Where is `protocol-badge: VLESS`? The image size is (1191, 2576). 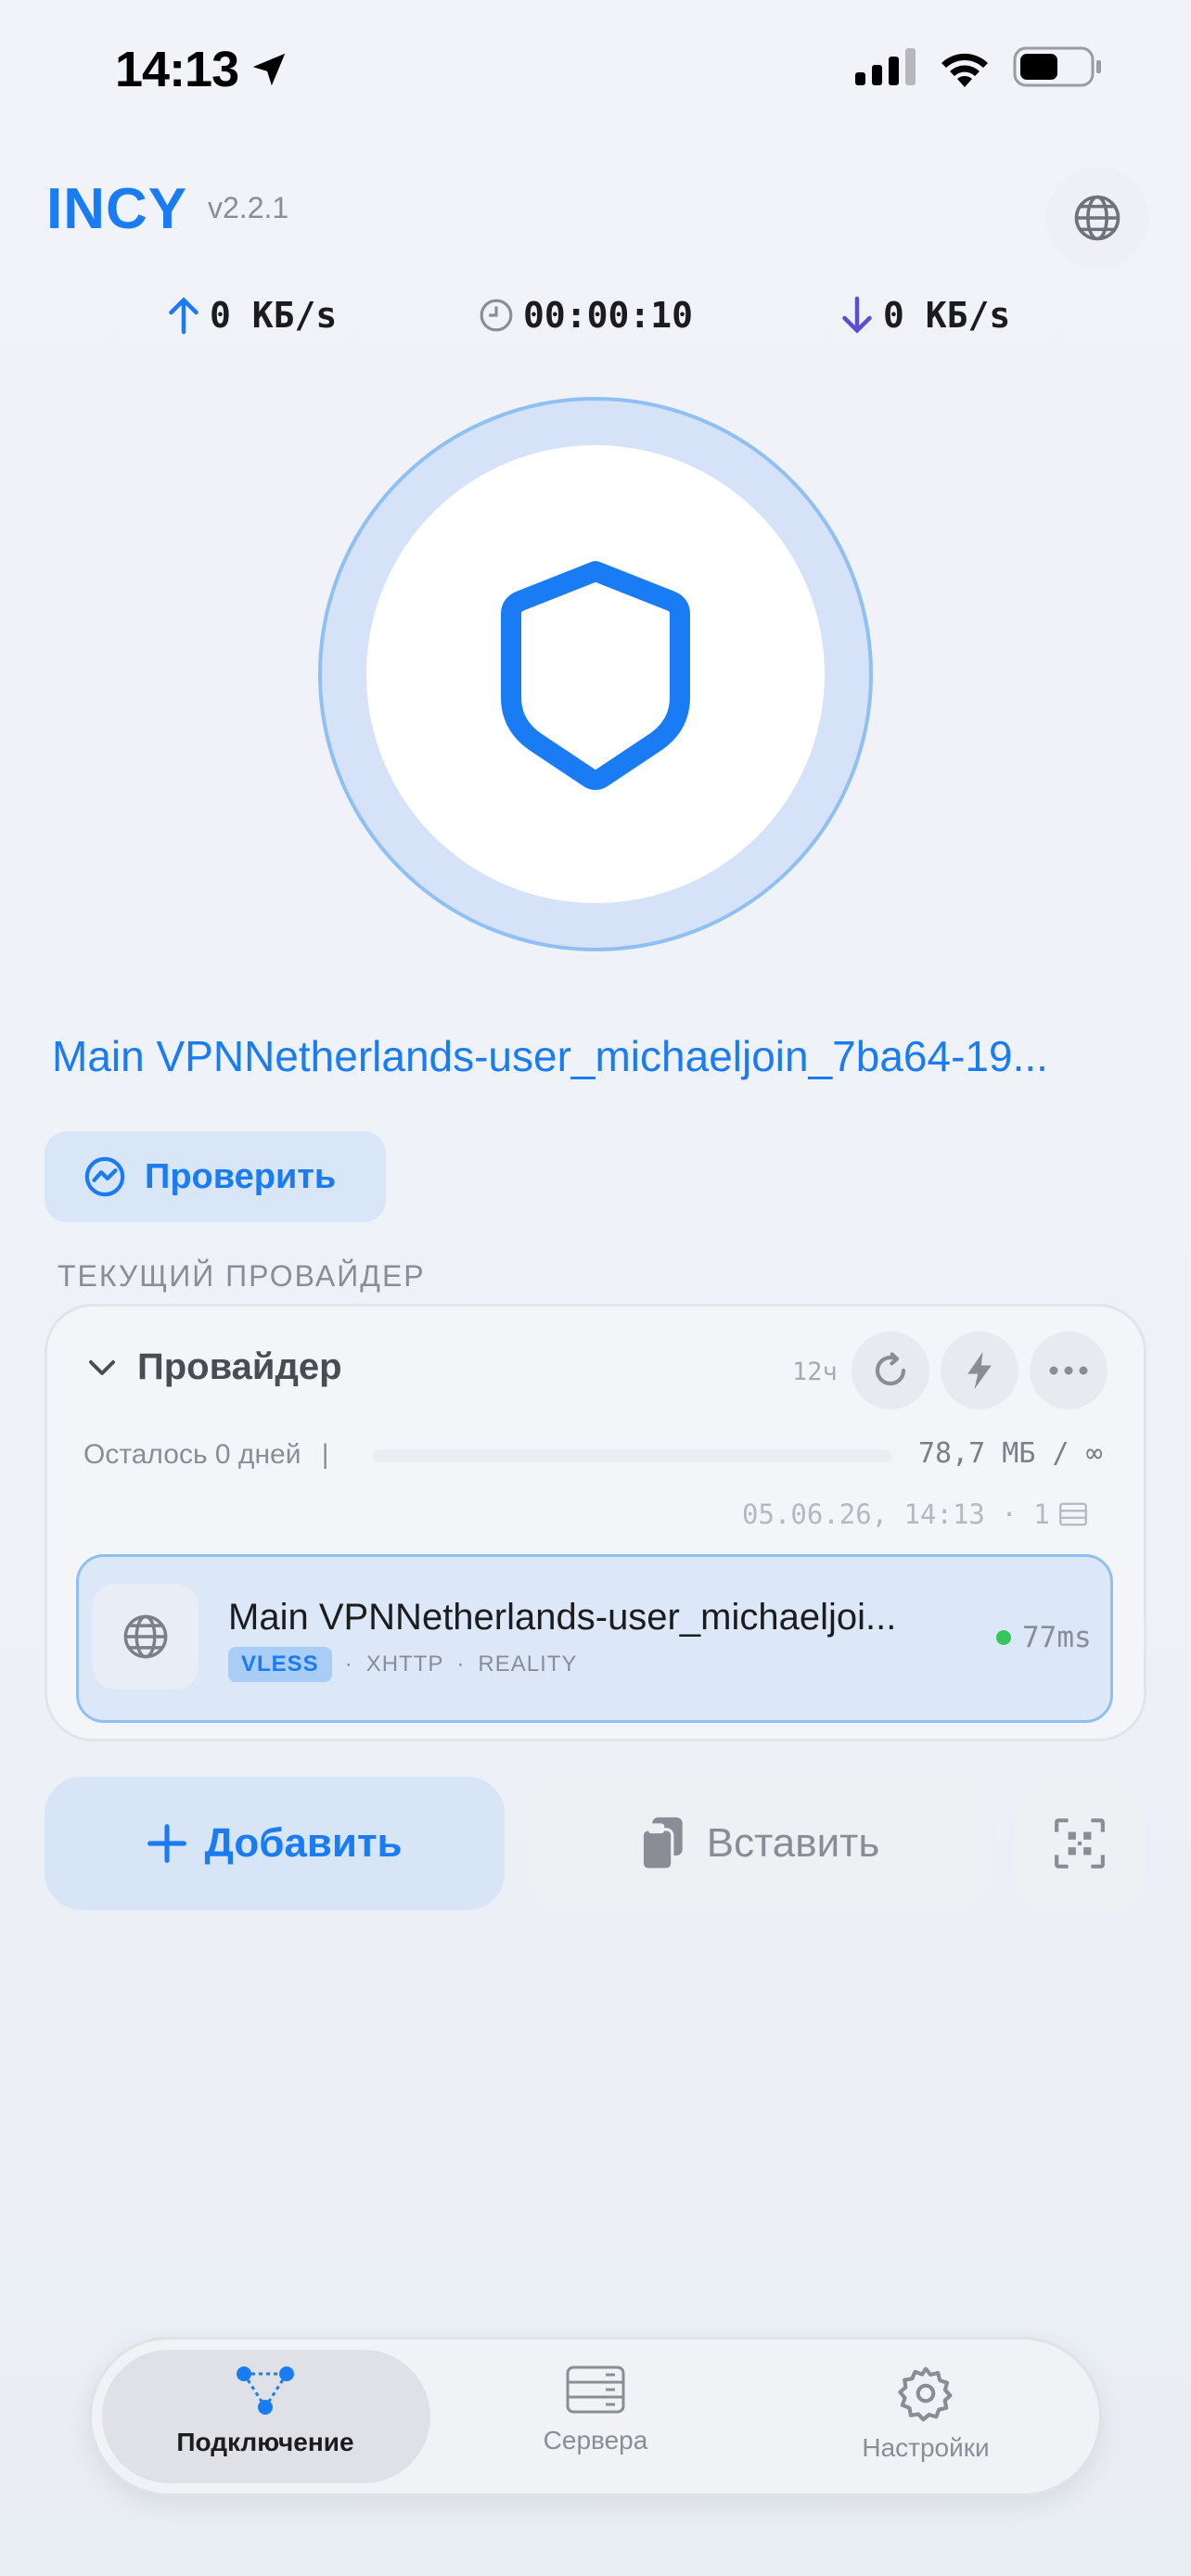
protocol-badge: VLESS is located at coordinates (280, 1665).